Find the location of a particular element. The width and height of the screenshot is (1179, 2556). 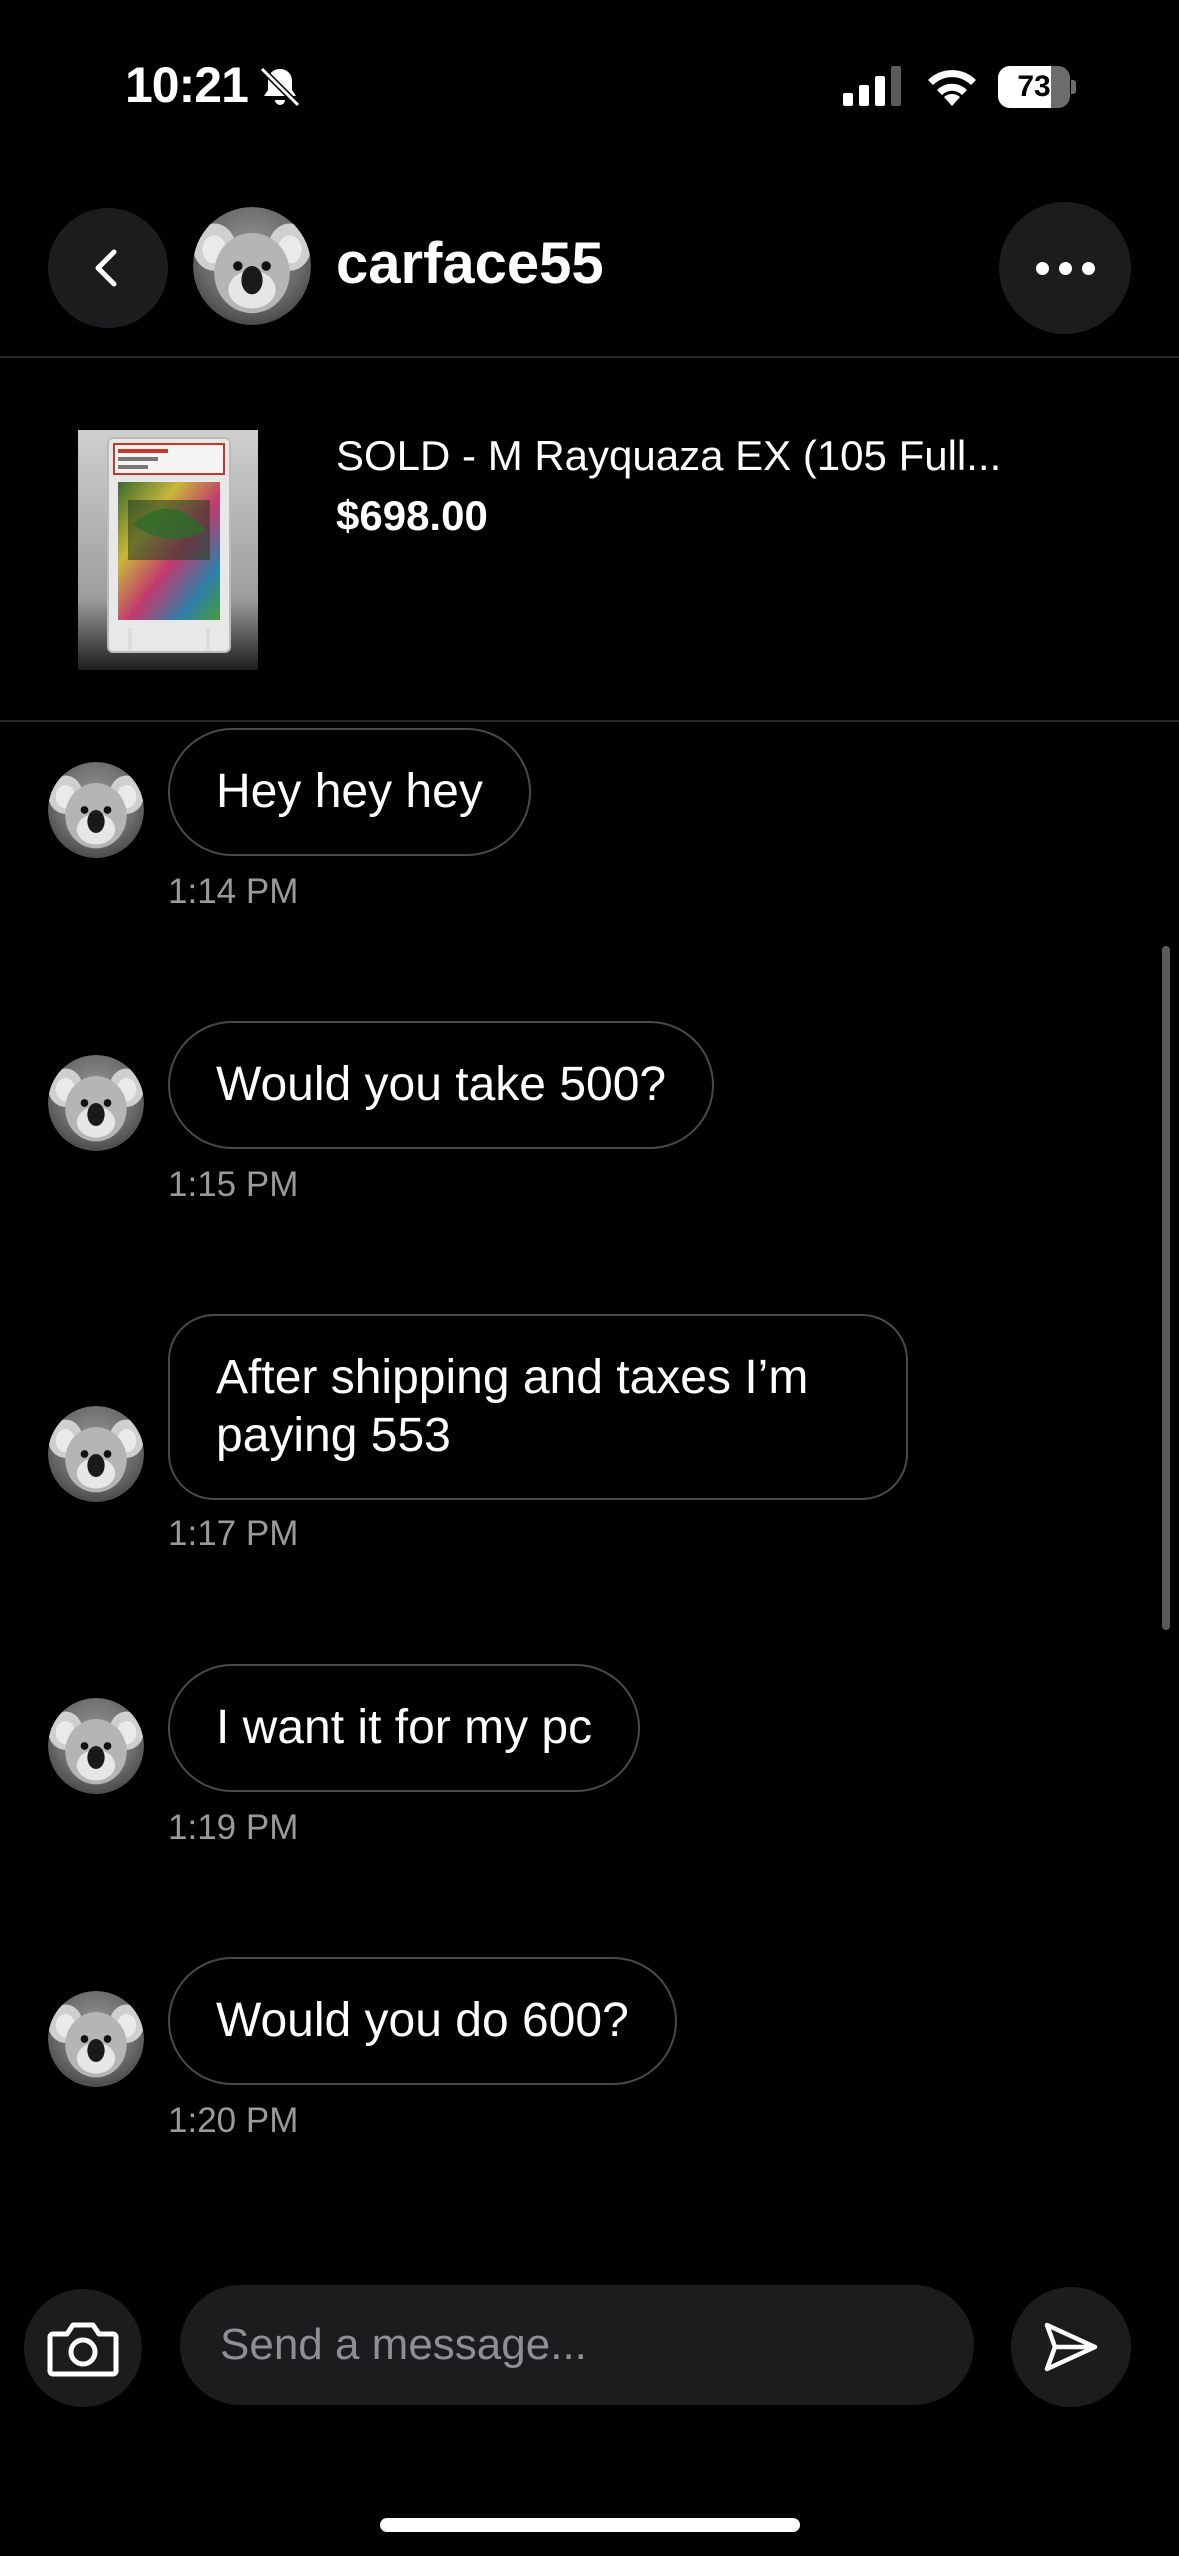

message-timestamp: 1:14 PM is located at coordinates (233, 891).